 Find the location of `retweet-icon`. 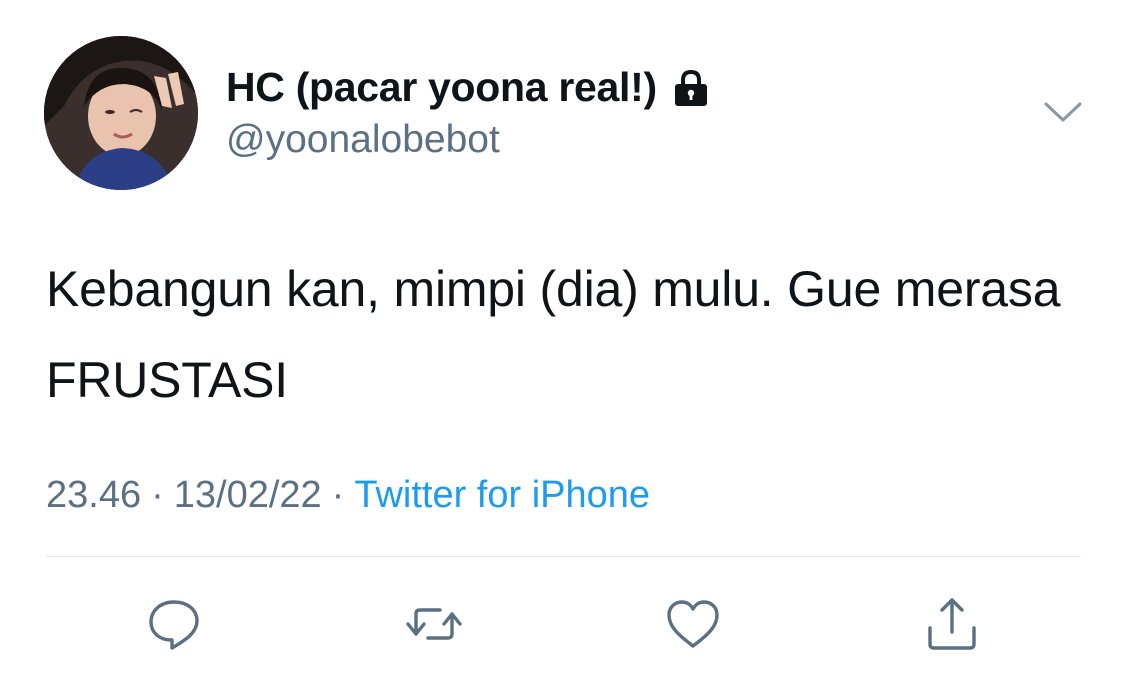

retweet-icon is located at coordinates (434, 624).